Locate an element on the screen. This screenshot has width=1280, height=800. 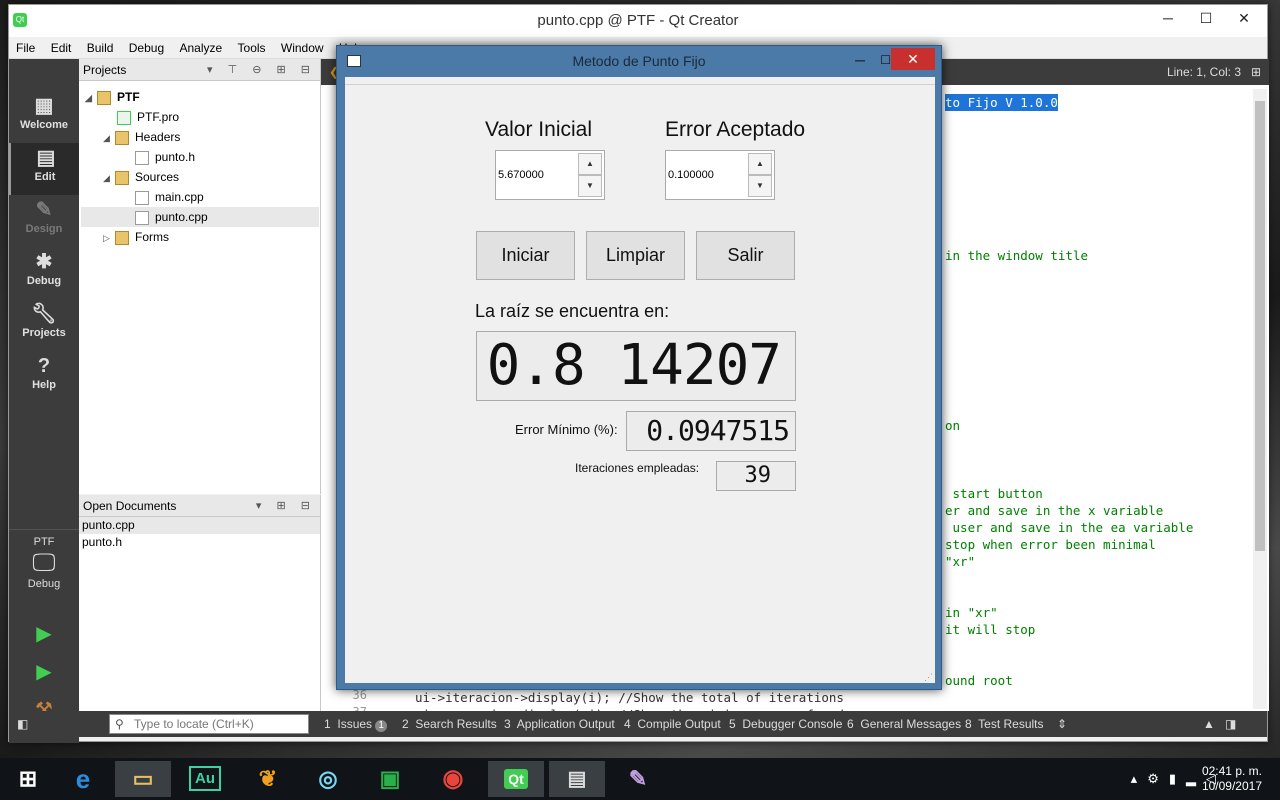
menu-analyze: Analyze is located at coordinates (200, 48).